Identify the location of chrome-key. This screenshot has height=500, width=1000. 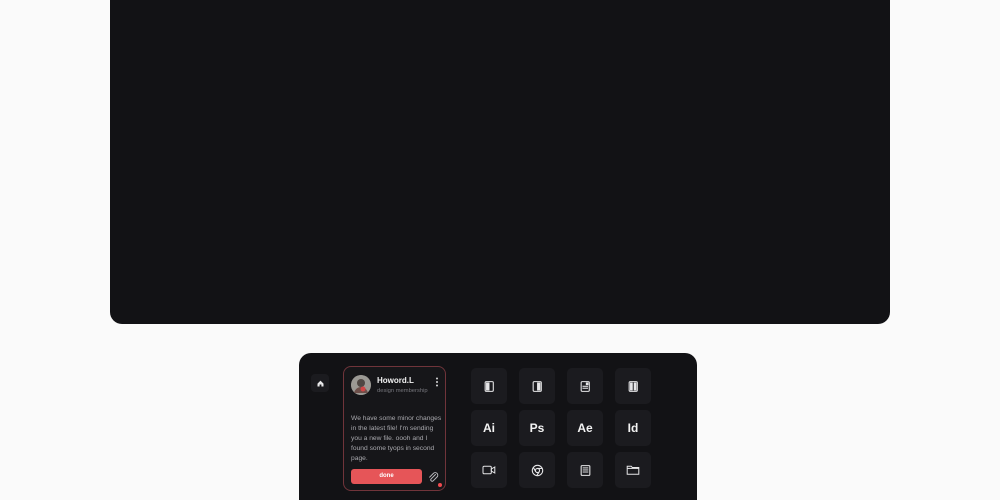
(537, 470).